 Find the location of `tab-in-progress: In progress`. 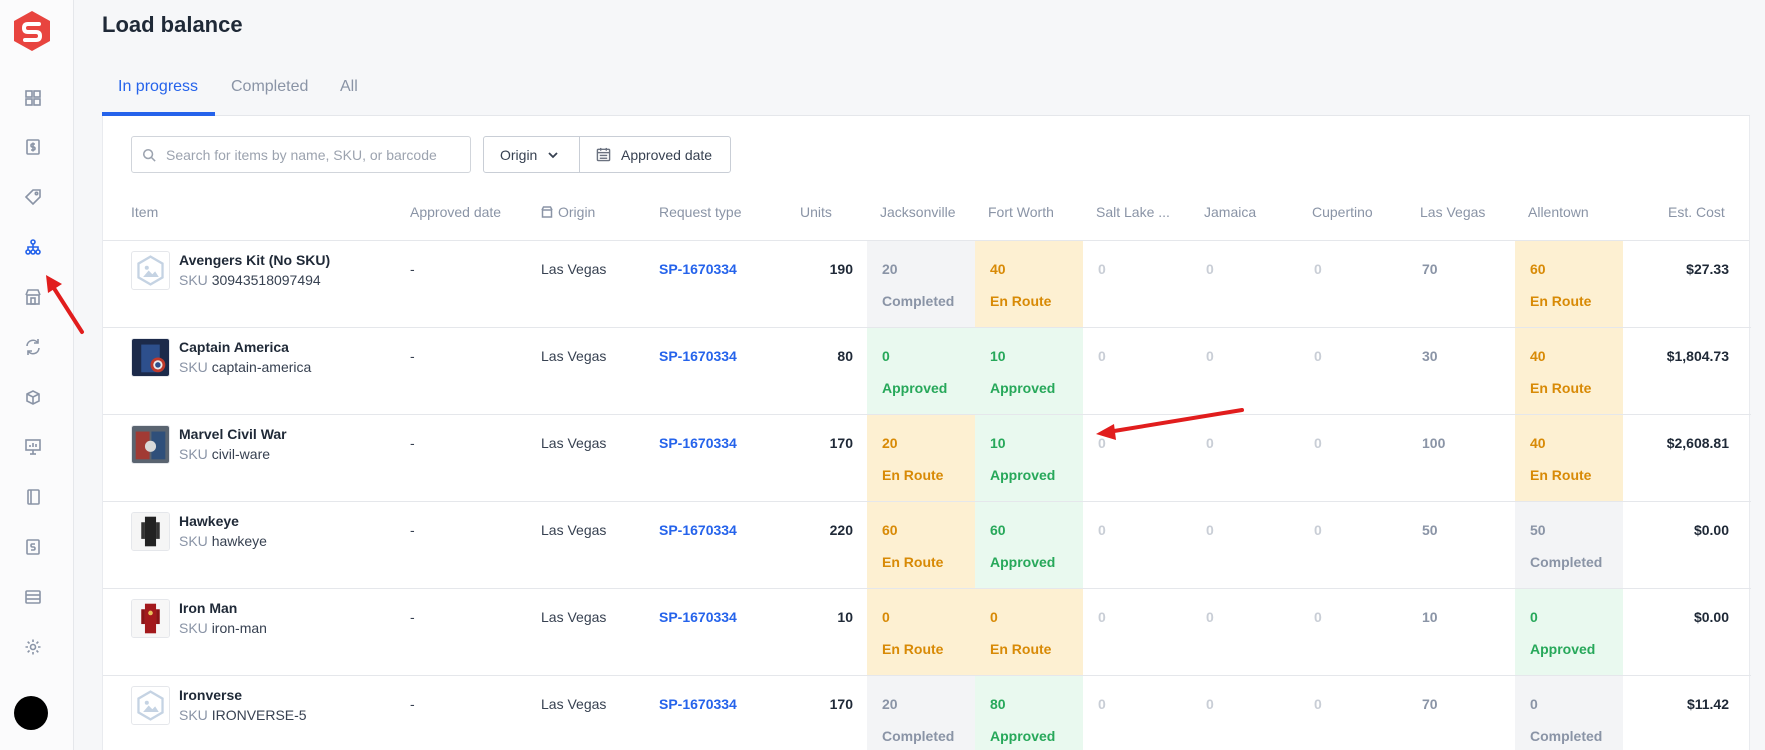

tab-in-progress: In progress is located at coordinates (158, 87).